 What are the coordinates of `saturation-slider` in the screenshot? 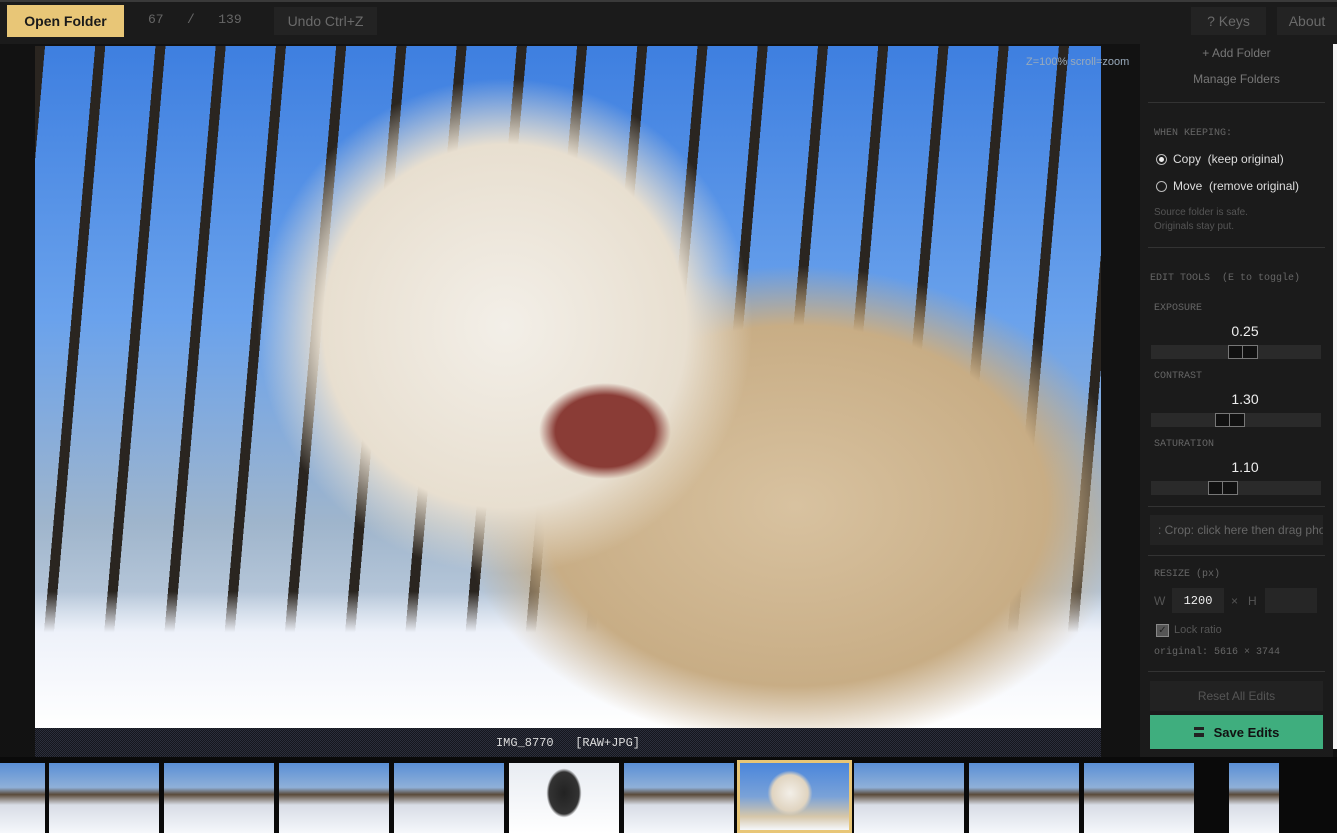 It's located at (1236, 488).